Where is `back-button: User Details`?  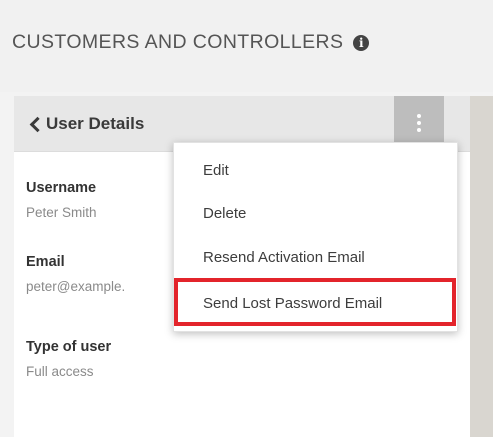 back-button: User Details is located at coordinates (86, 124).